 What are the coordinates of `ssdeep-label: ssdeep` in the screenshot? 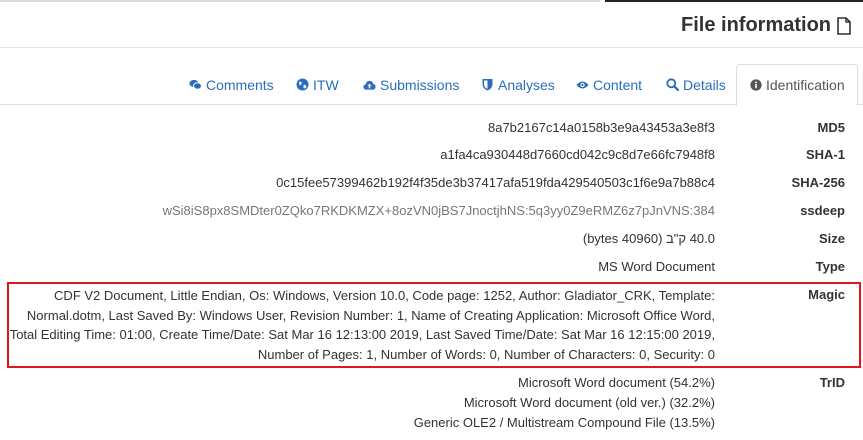 It's located at (822, 210).